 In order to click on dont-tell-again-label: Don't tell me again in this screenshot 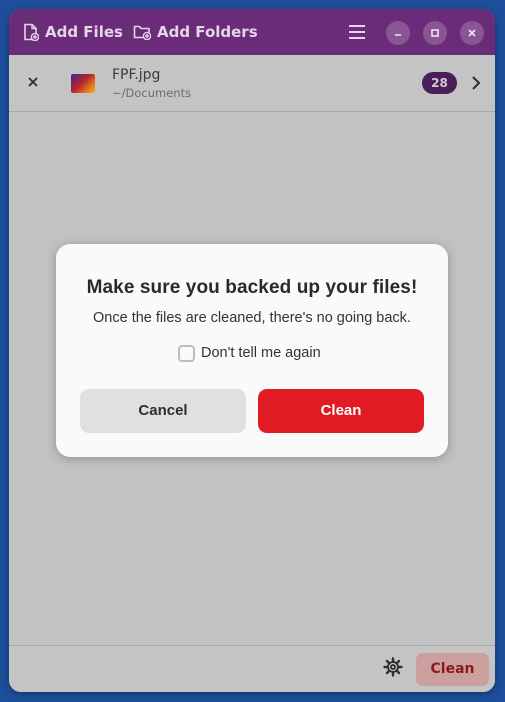, I will do `click(261, 353)`.